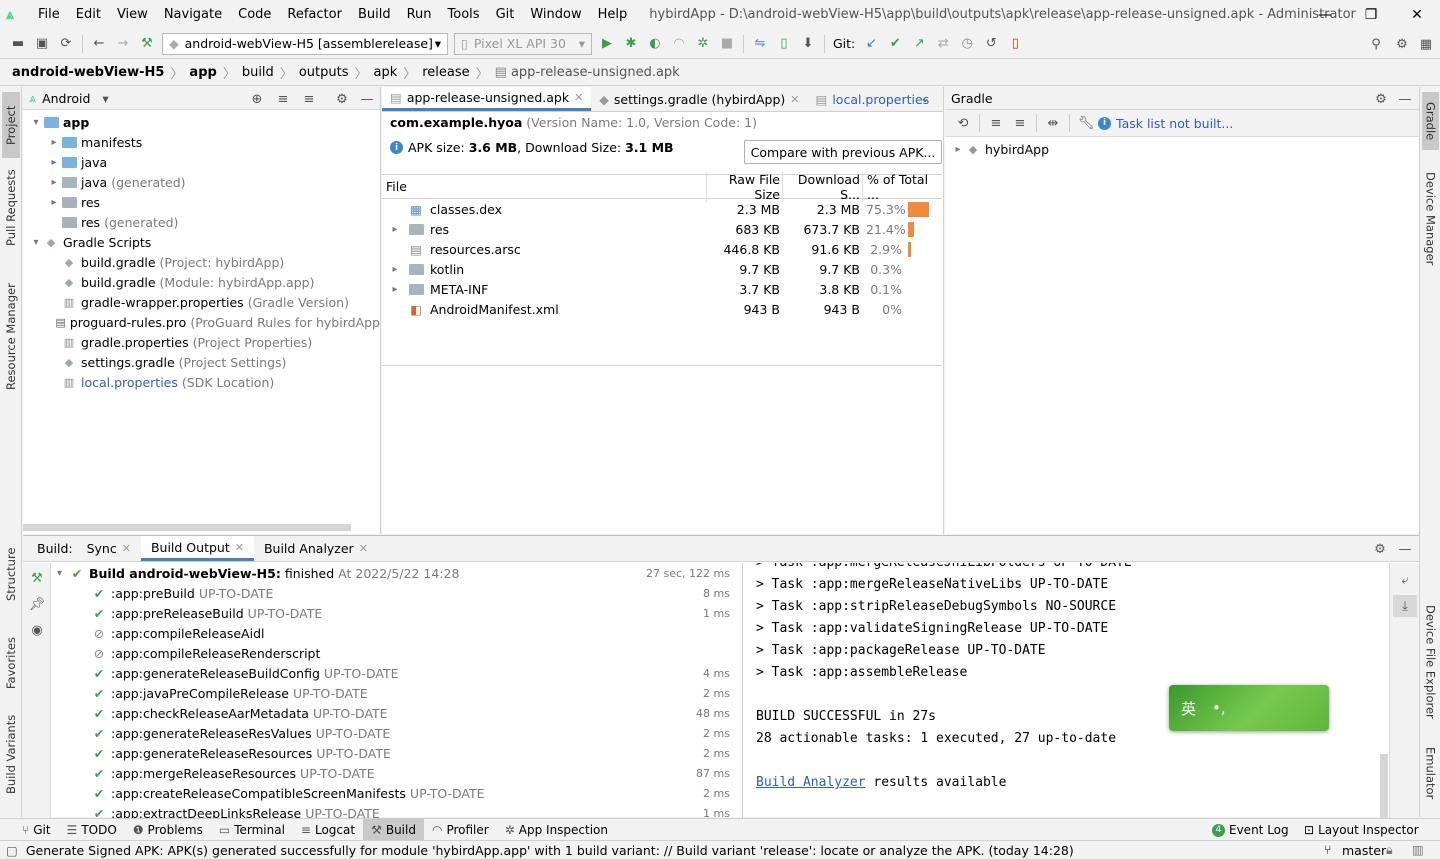 This screenshot has height=859, width=1440. Describe the element at coordinates (1405, 606) in the screenshot. I see `scroll-to-end-icon: ⤓` at that location.